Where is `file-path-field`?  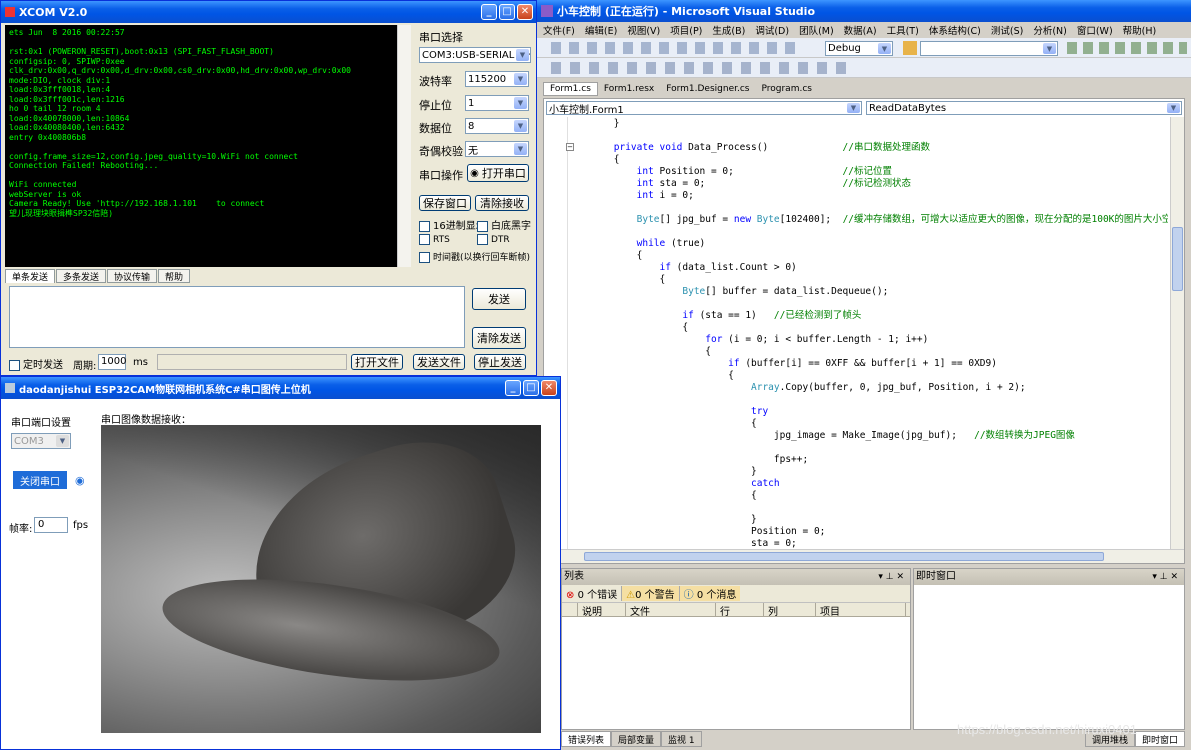 file-path-field is located at coordinates (252, 362).